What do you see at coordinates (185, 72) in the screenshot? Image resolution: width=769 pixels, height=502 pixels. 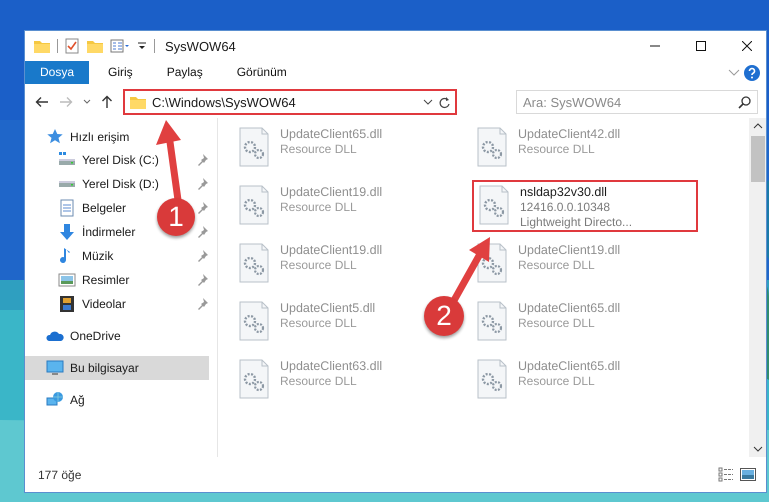 I see `ribbon-tab: Paylaş` at bounding box center [185, 72].